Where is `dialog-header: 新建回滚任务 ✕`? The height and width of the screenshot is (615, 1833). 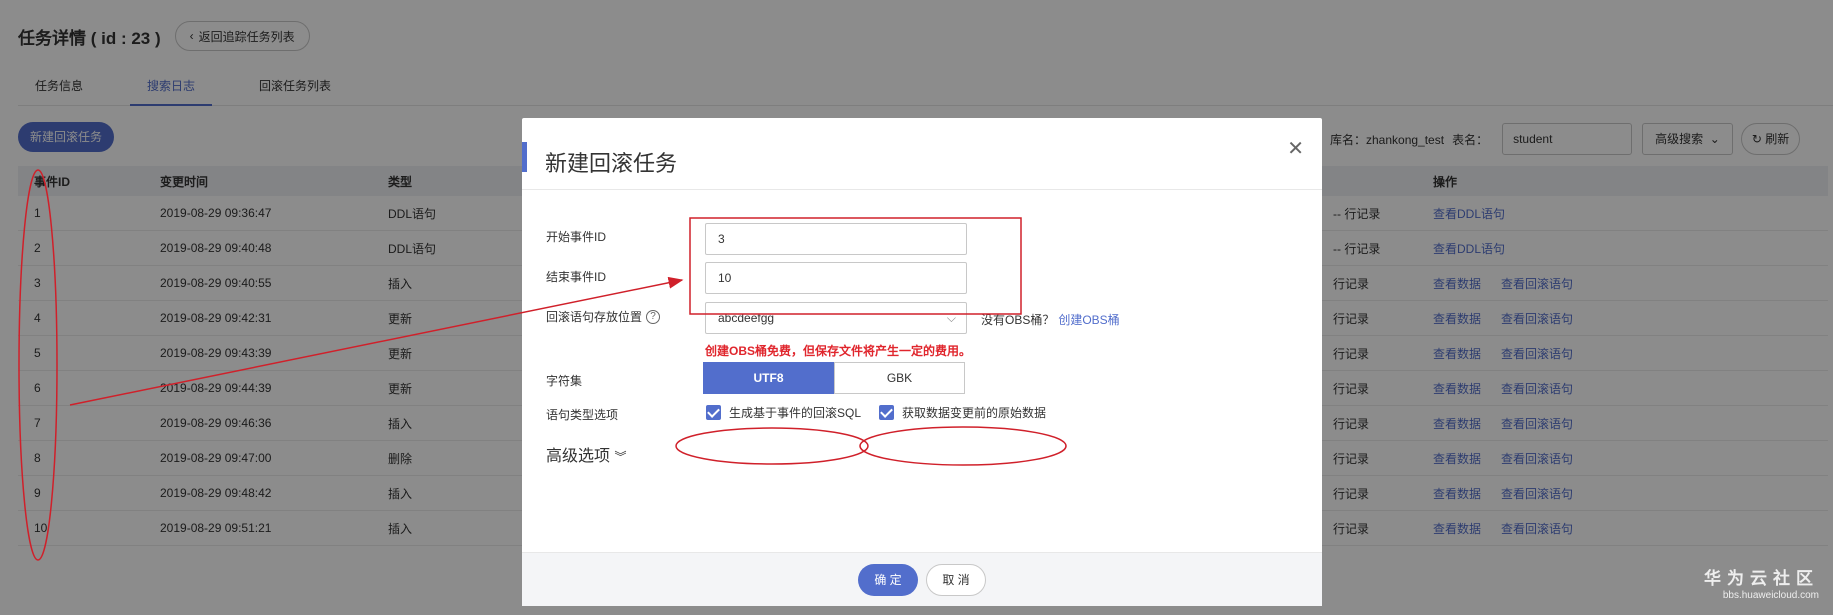
dialog-header: 新建回滚任务 ✕ is located at coordinates (922, 154).